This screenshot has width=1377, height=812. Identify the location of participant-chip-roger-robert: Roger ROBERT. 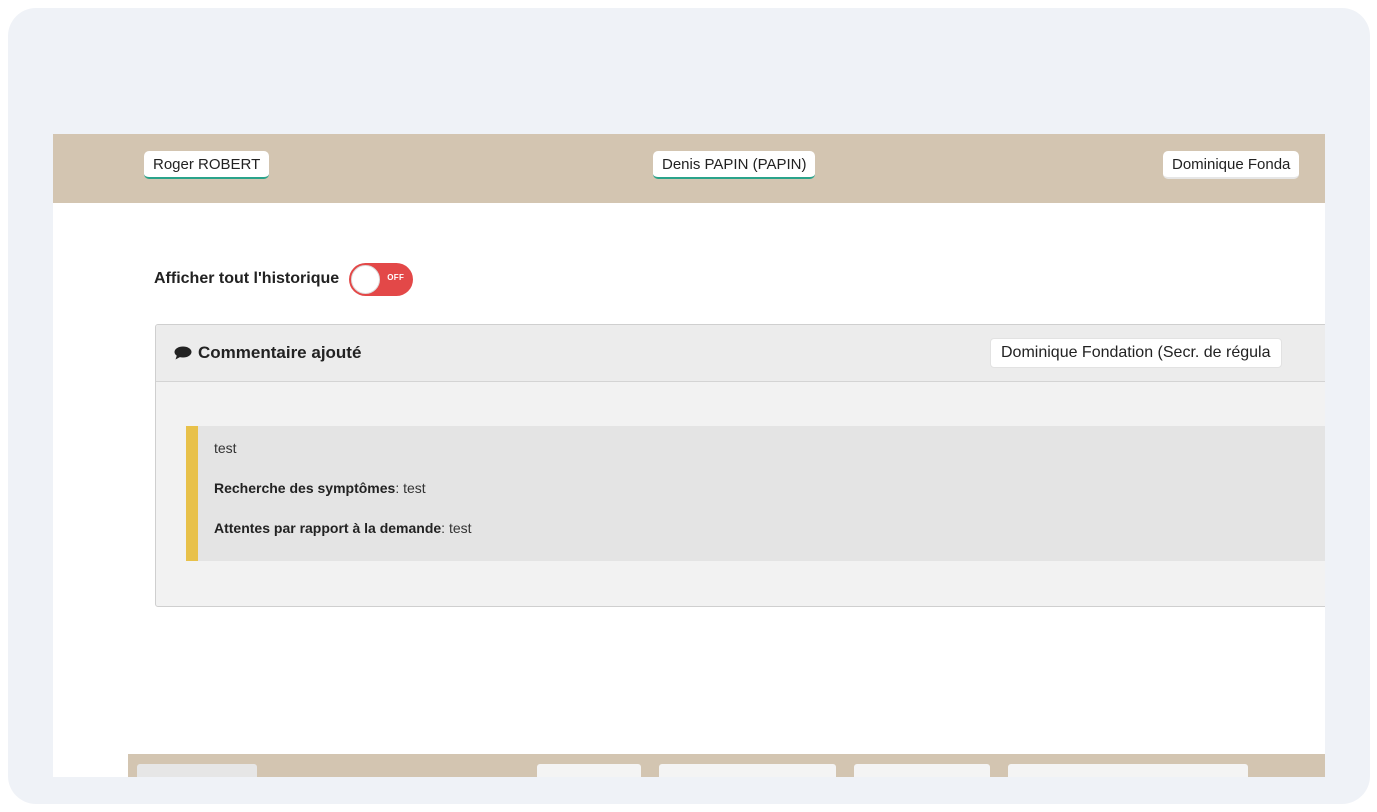
(207, 165).